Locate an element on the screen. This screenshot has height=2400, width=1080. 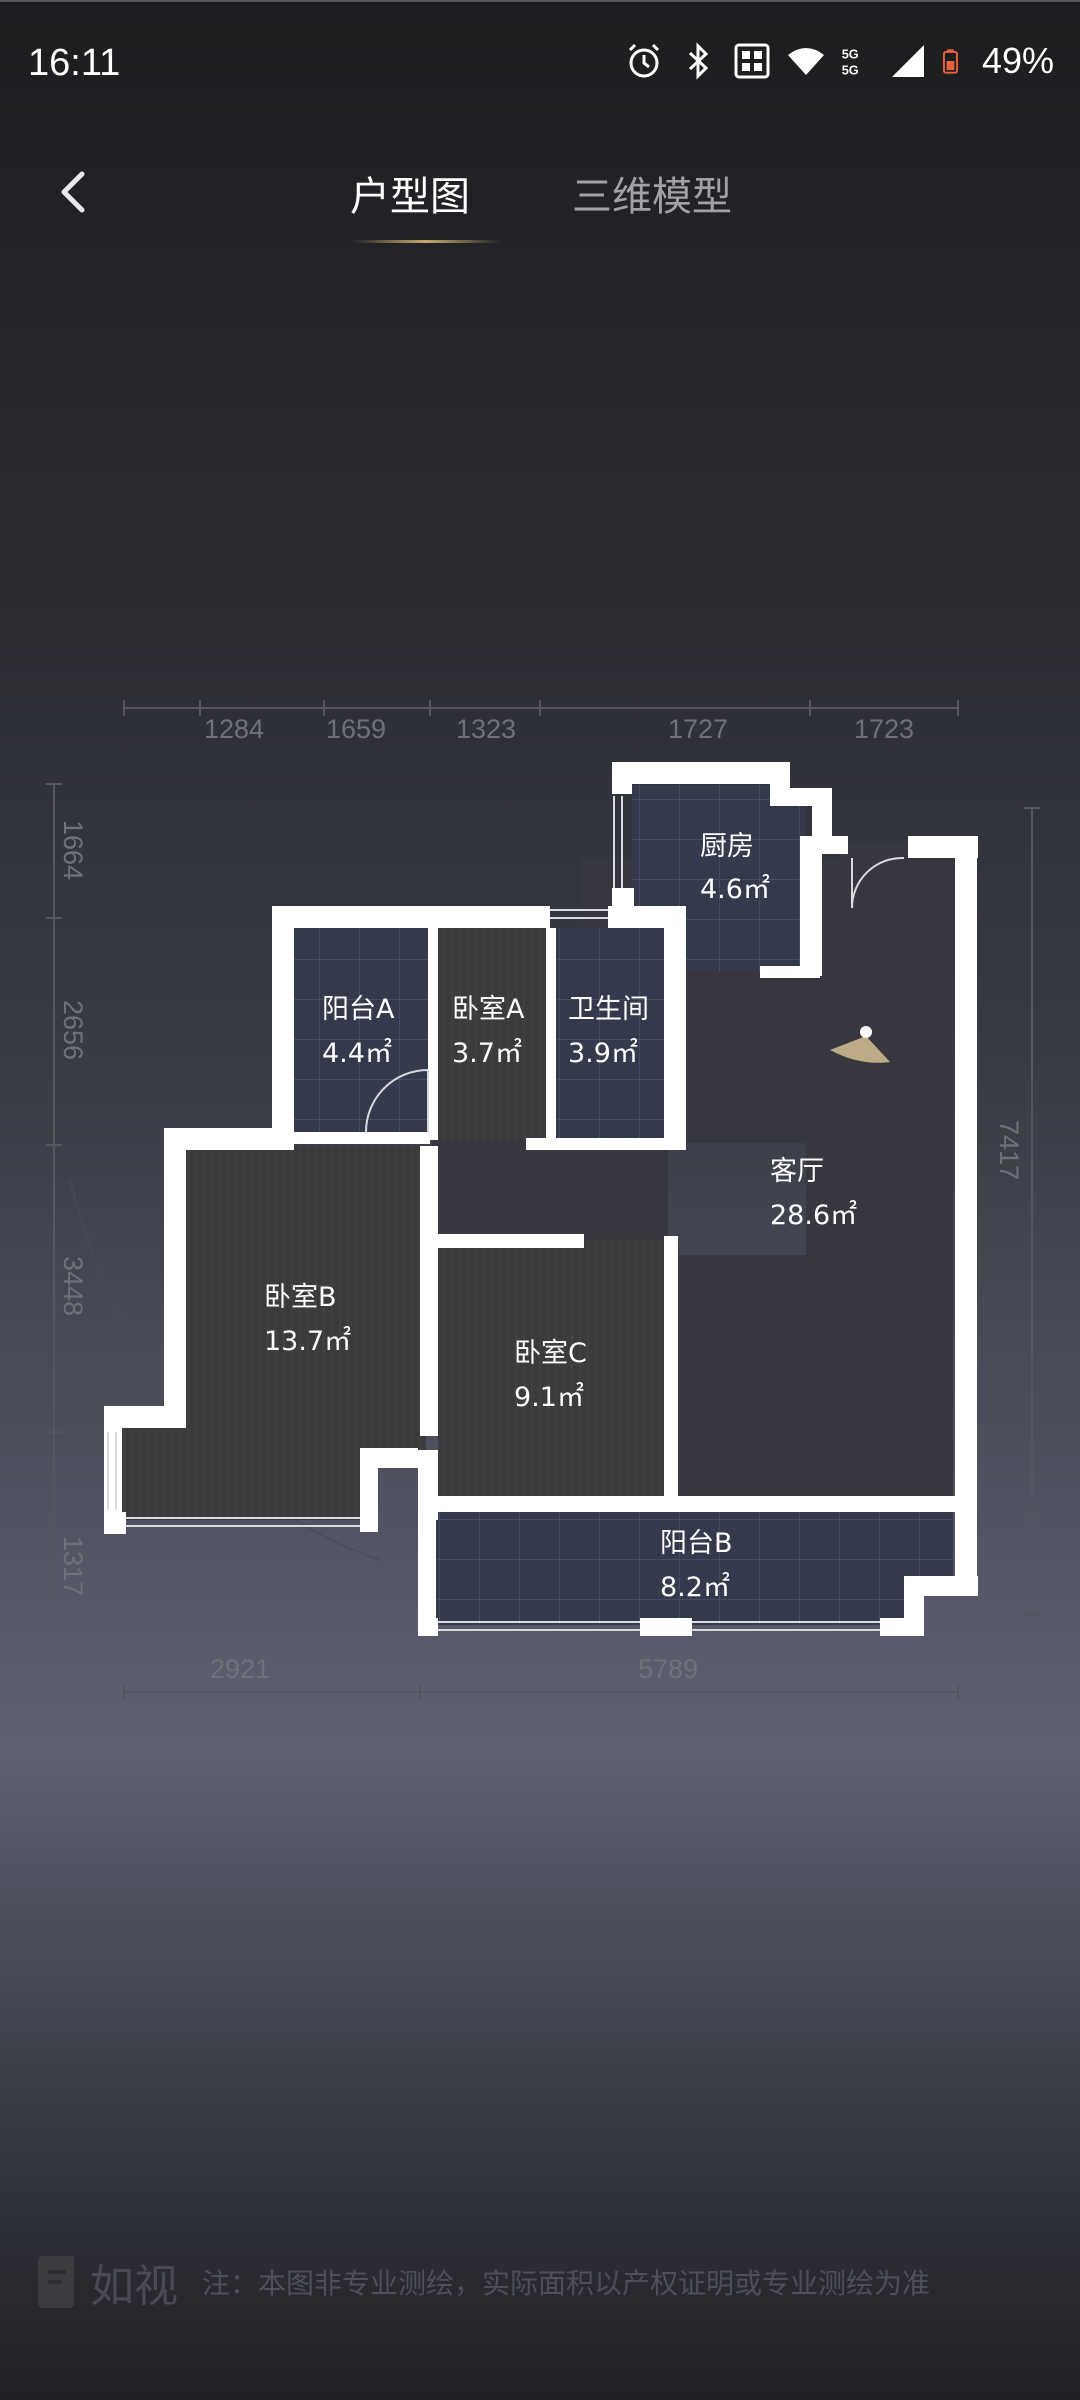
room-area-bedroom-a: 3.7㎡ is located at coordinates (487, 1053).